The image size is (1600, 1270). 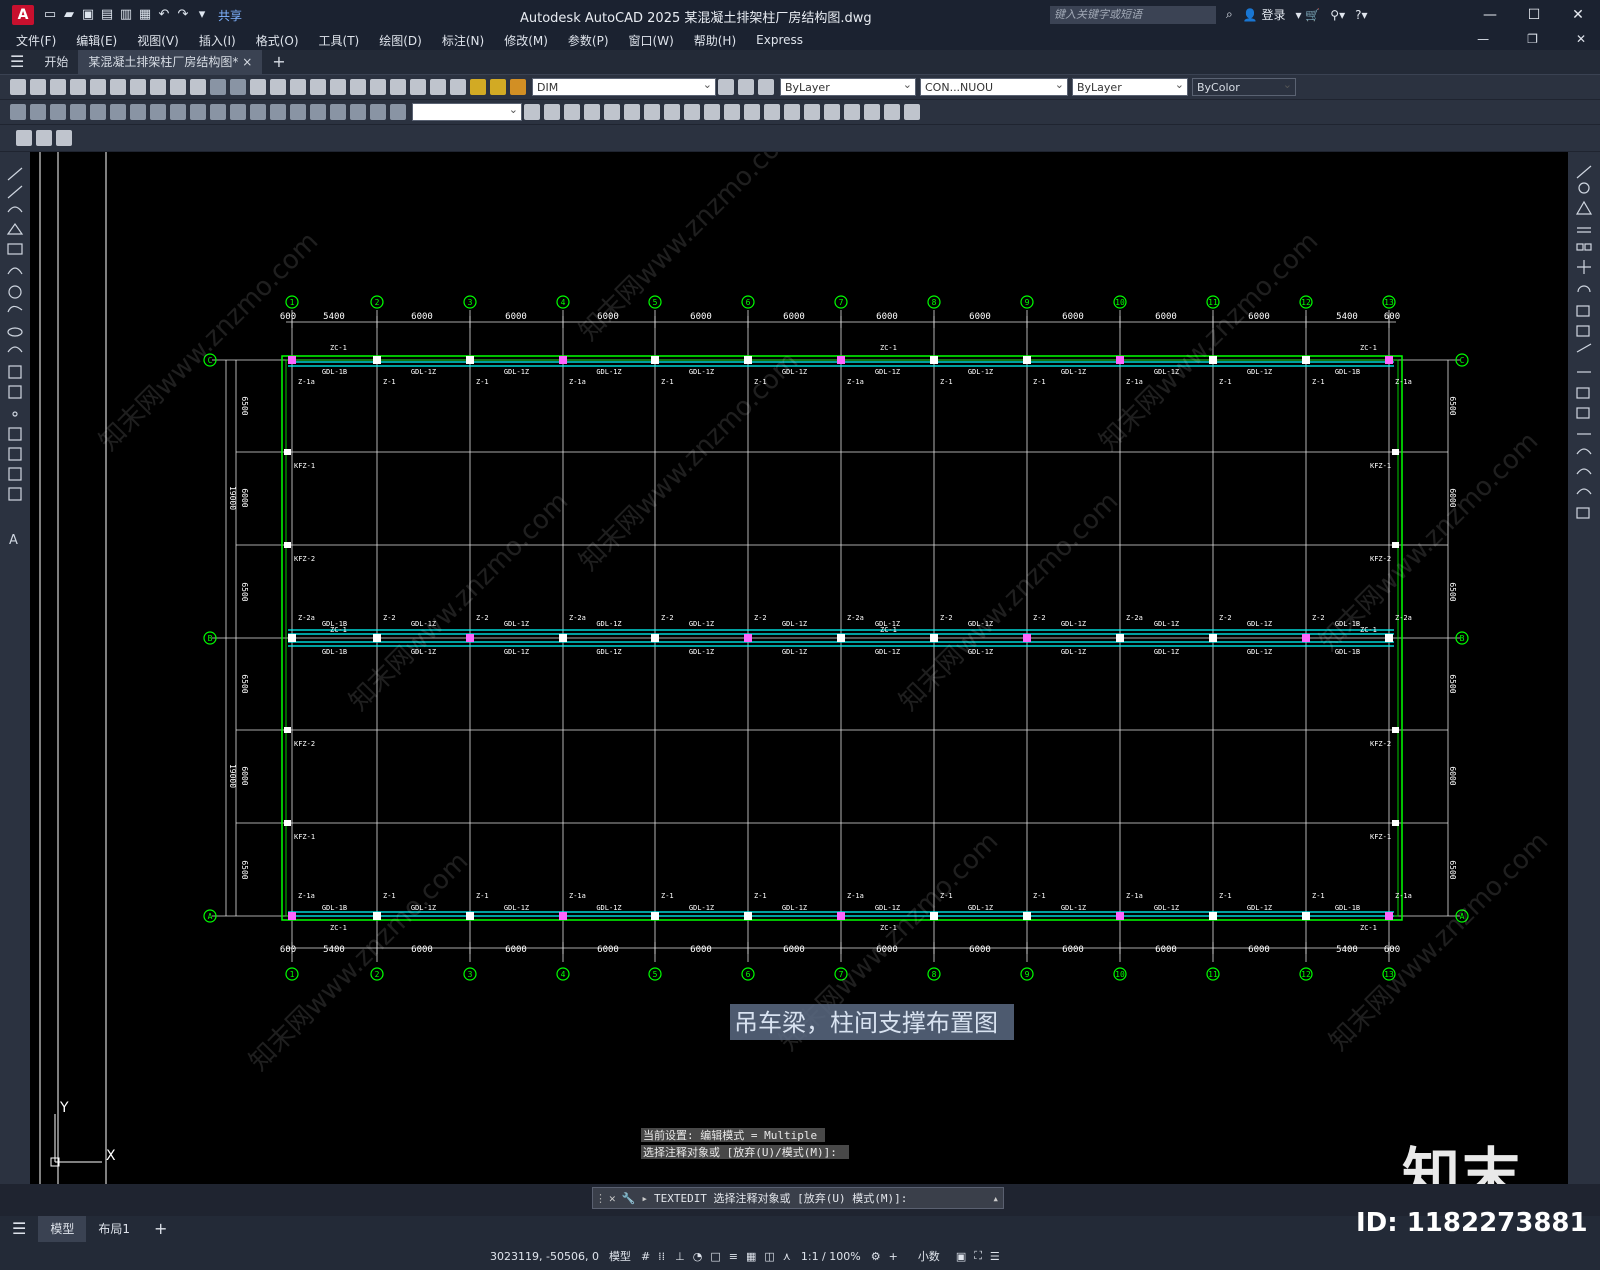 What do you see at coordinates (218, 87) in the screenshot?
I see `undo-toolbar-icon` at bounding box center [218, 87].